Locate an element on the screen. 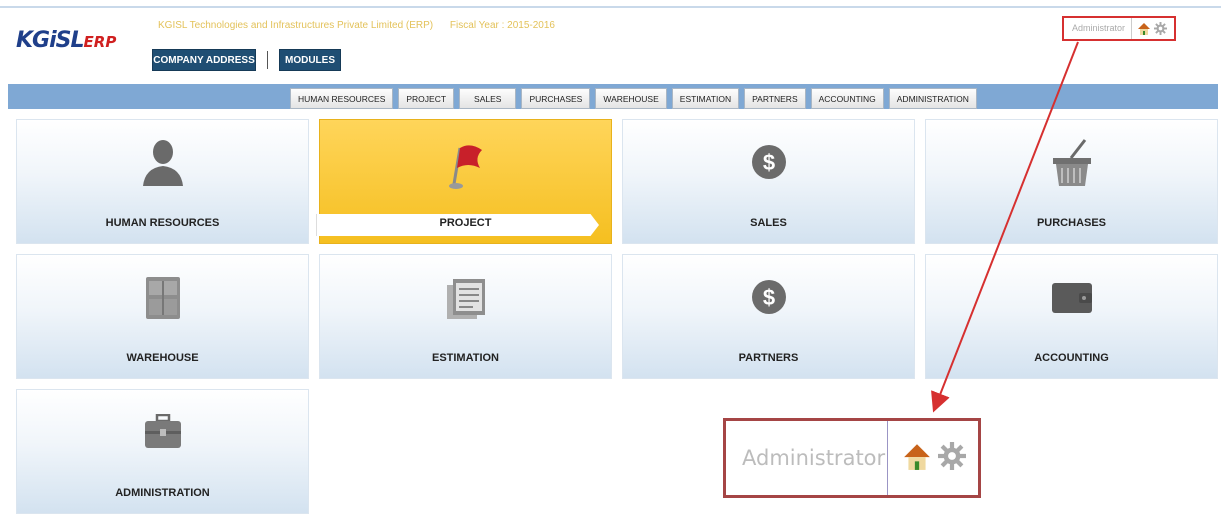 The width and height of the screenshot is (1221, 514). tile-administration: ADMINISTRATION is located at coordinates (162, 451).